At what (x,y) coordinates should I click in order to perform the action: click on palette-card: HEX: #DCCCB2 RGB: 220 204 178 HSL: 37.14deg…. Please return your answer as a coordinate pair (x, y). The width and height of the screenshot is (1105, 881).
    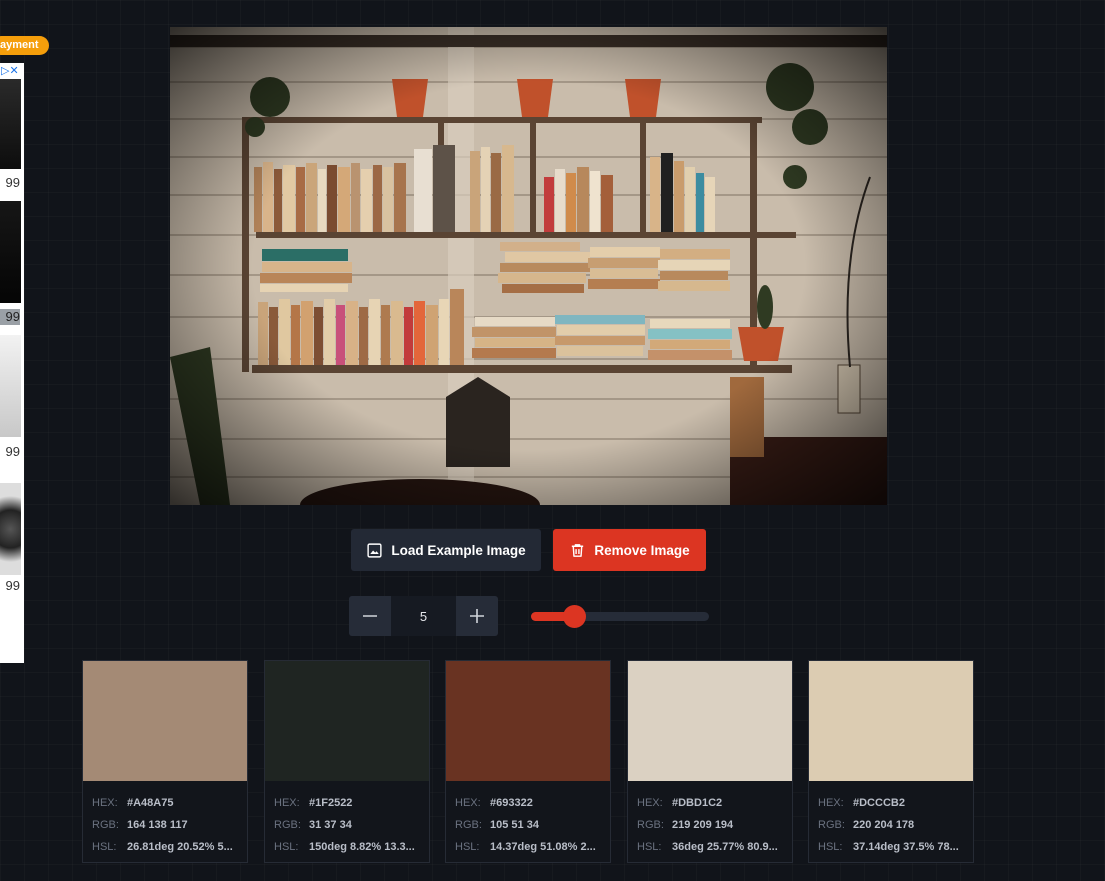
    Looking at the image, I should click on (891, 761).